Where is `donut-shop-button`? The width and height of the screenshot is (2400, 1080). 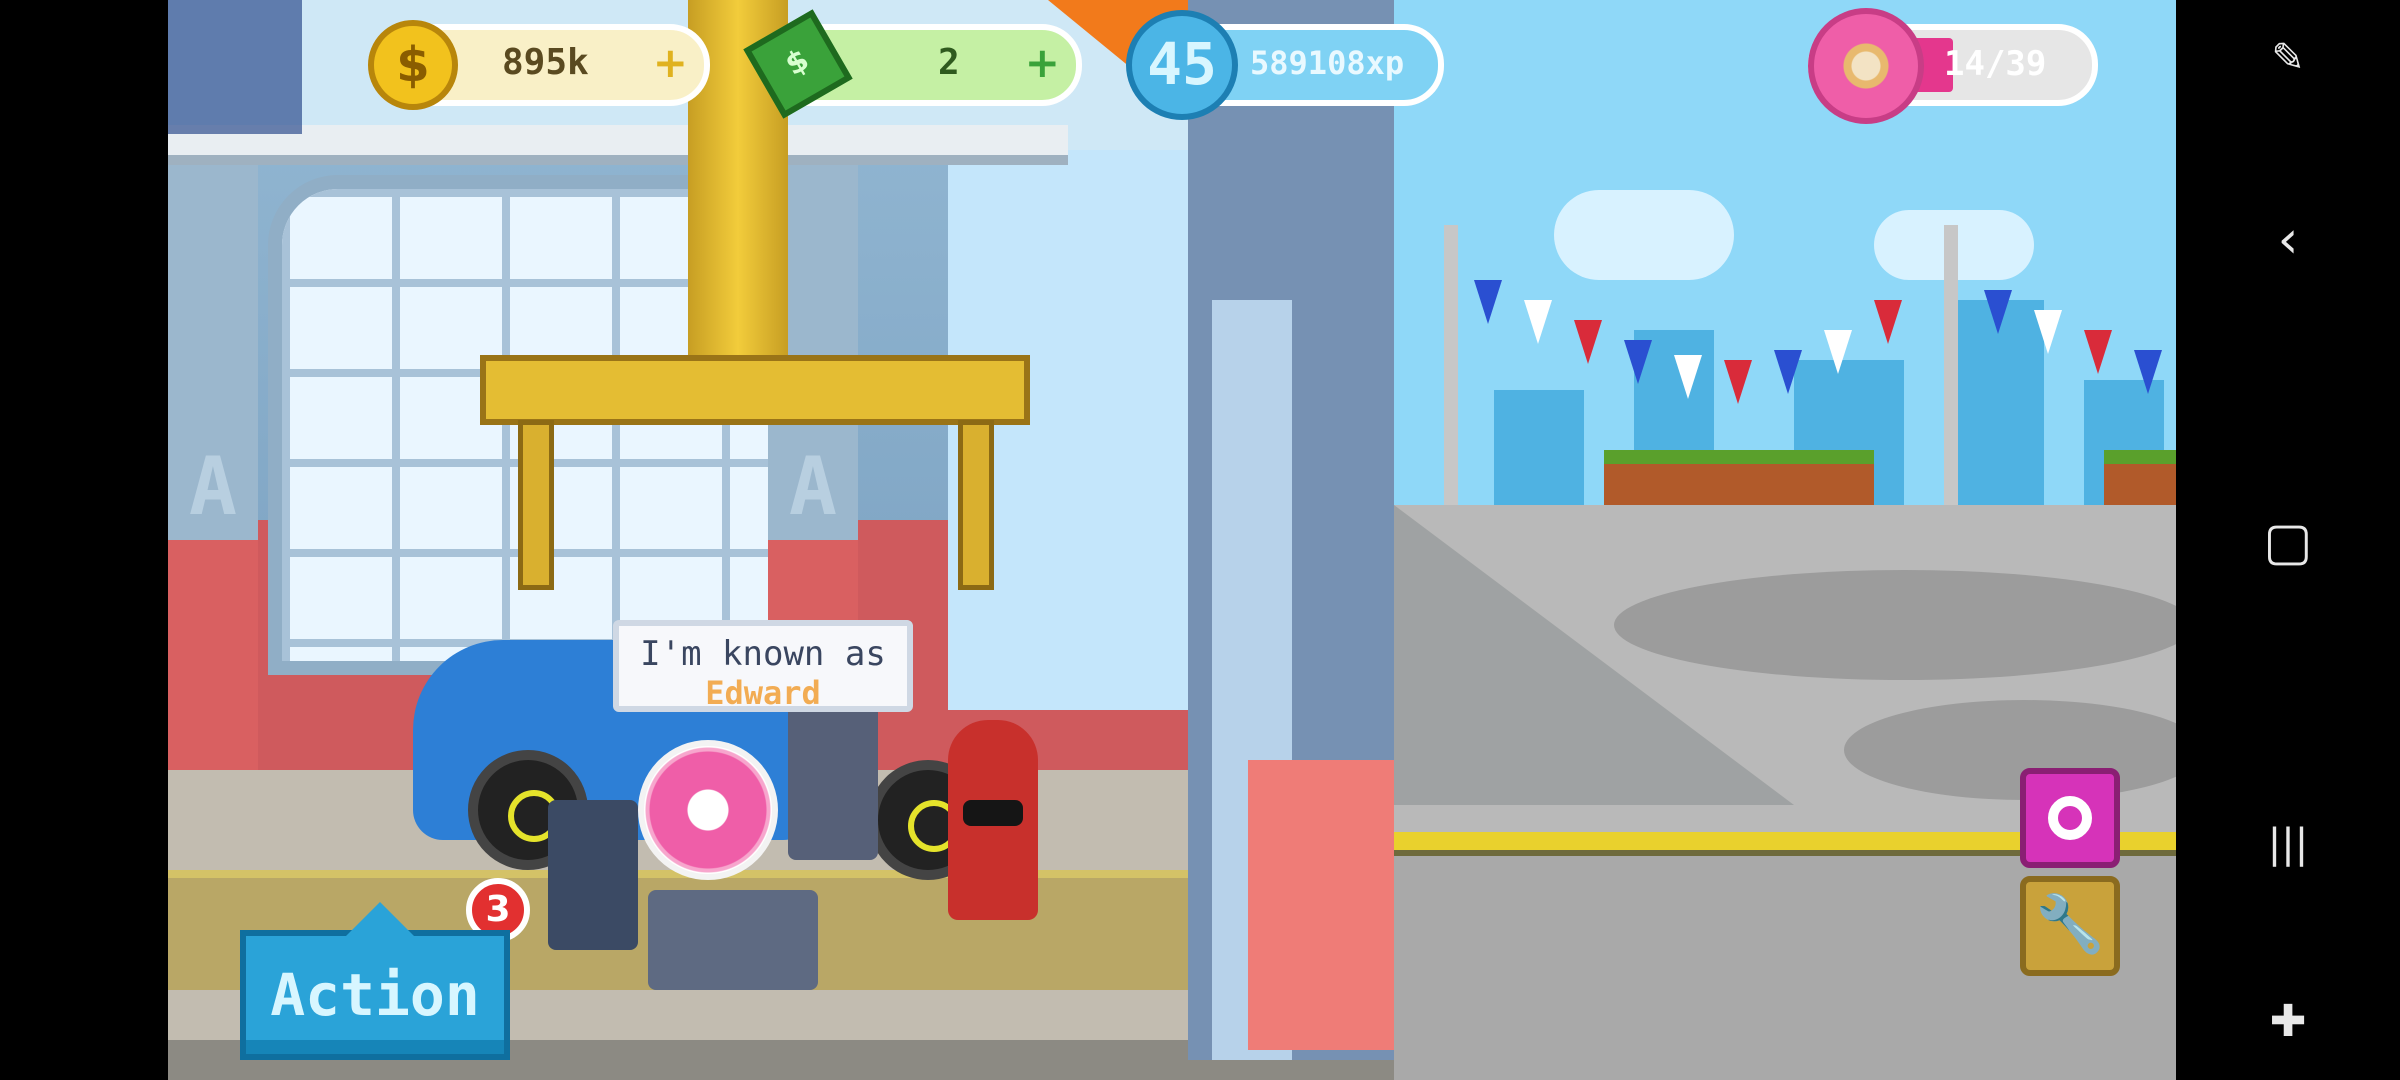
donut-shop-button is located at coordinates (2070, 818).